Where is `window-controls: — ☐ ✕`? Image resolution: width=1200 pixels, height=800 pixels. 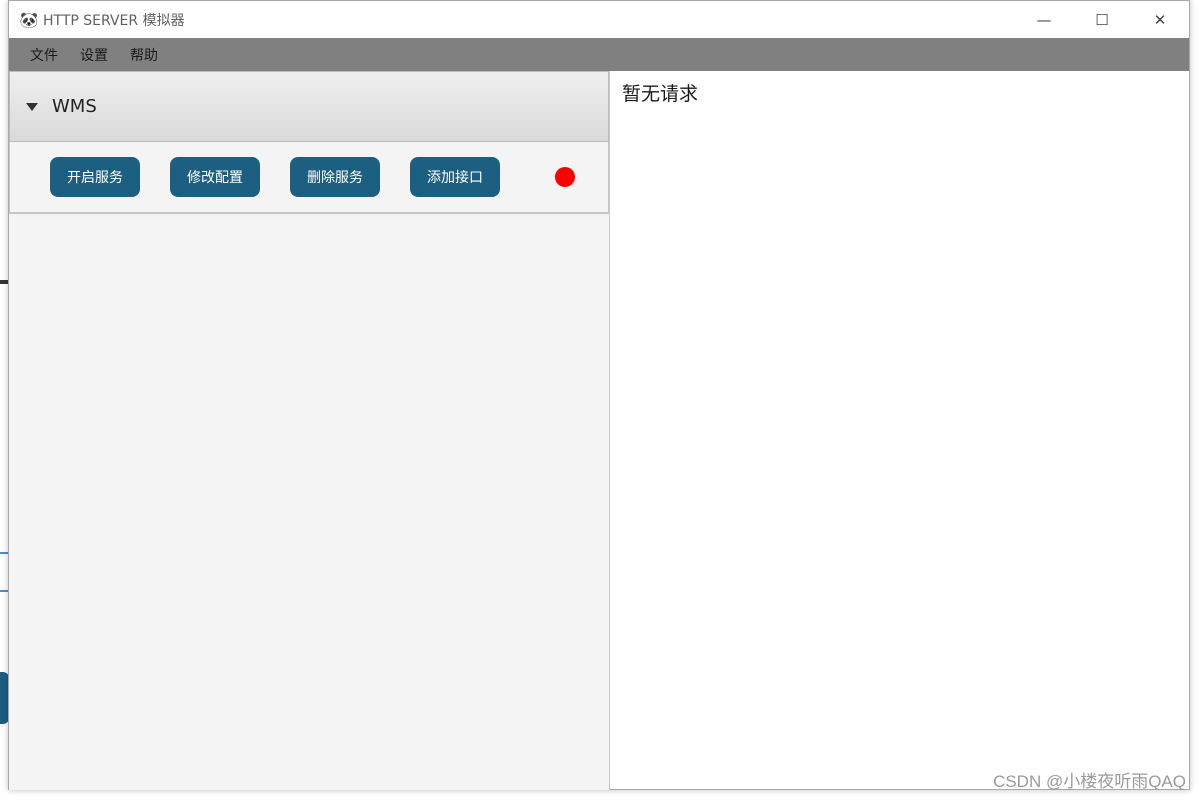 window-controls: — ☐ ✕ is located at coordinates (1102, 19).